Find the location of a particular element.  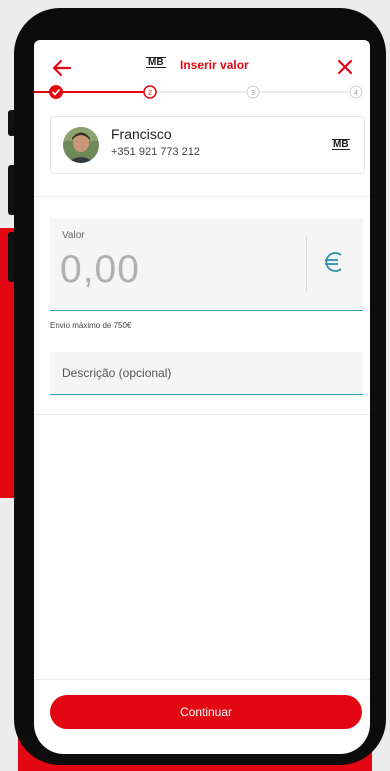

progress-stepper: 2 3 4 is located at coordinates (198, 92).